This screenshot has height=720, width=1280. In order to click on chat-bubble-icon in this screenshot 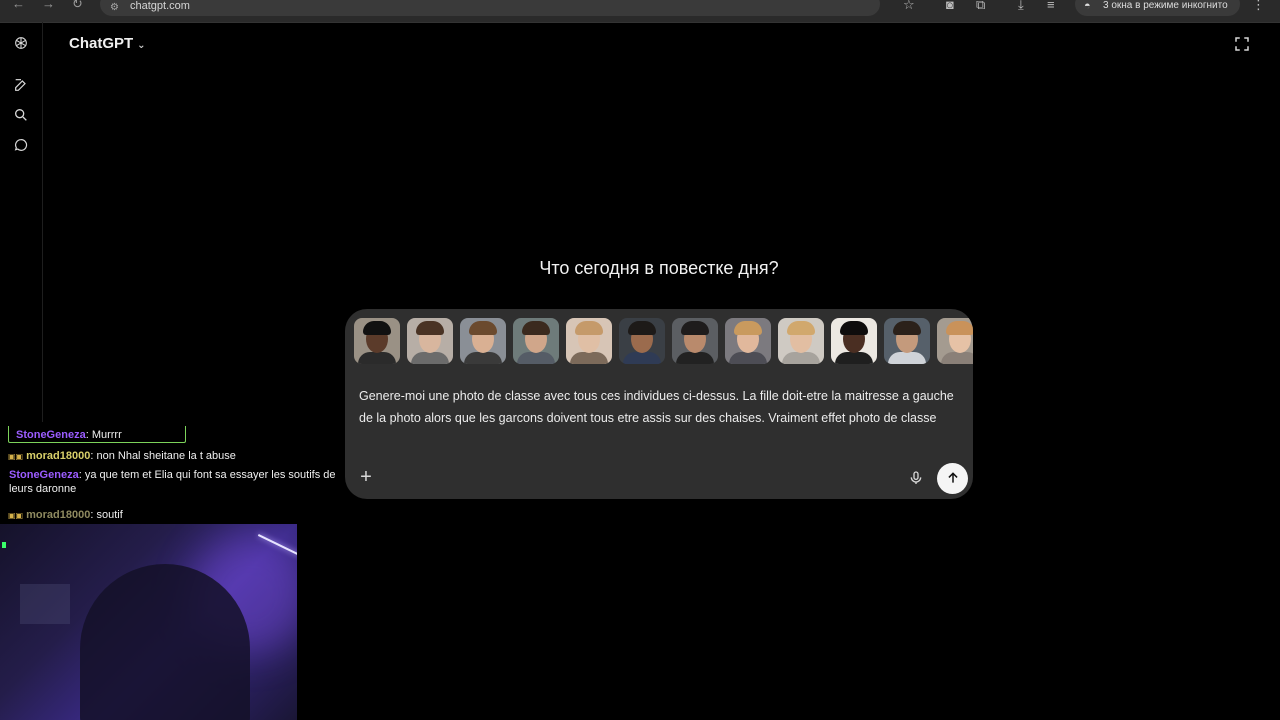, I will do `click(21, 145)`.